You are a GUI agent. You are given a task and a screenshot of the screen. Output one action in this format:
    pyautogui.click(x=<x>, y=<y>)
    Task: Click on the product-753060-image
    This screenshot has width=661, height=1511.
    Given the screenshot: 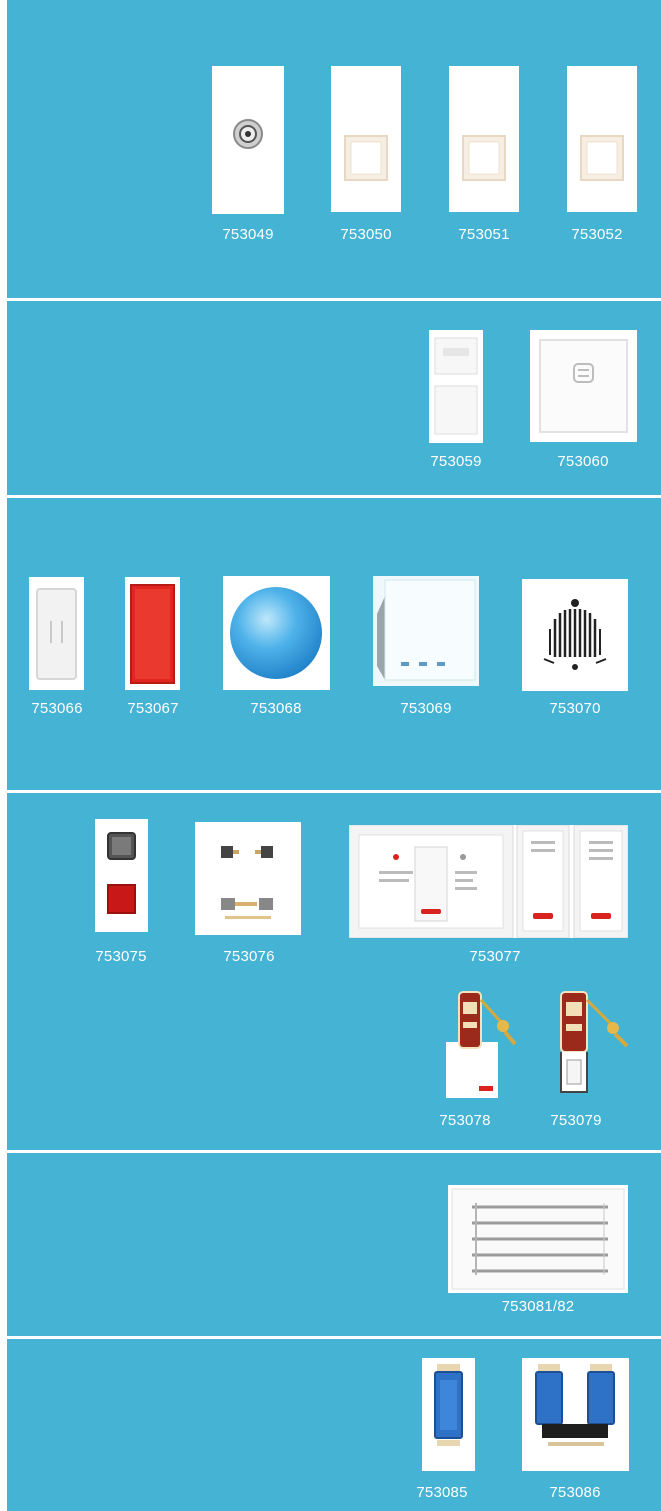 What is the action you would take?
    pyautogui.click(x=583, y=386)
    